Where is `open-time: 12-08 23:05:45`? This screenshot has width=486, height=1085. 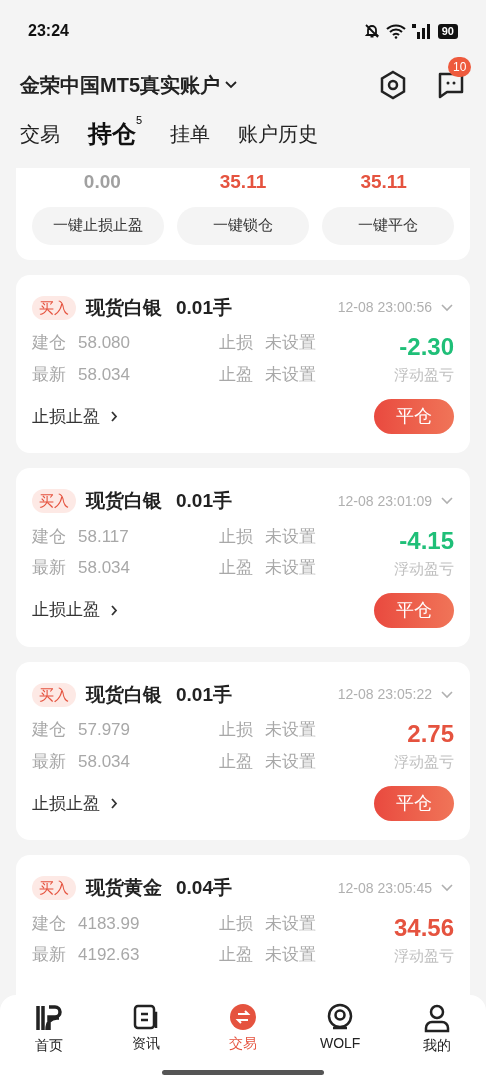
open-time: 12-08 23:05:45 is located at coordinates (384, 888).